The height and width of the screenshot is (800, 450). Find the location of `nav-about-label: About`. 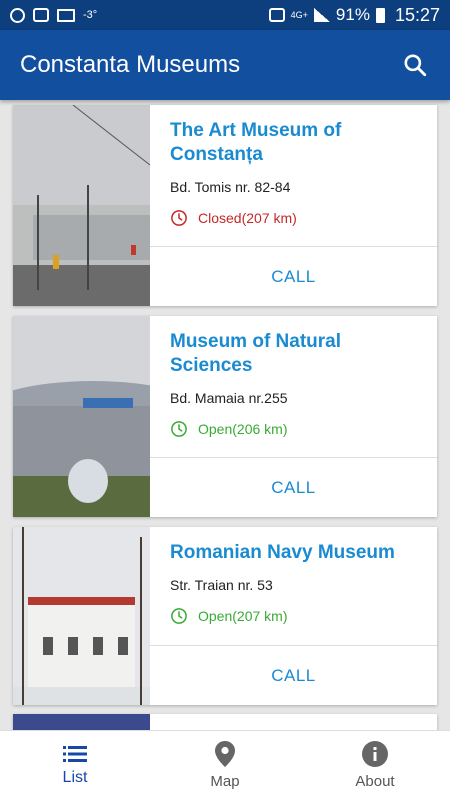

nav-about-label: About is located at coordinates (375, 781).